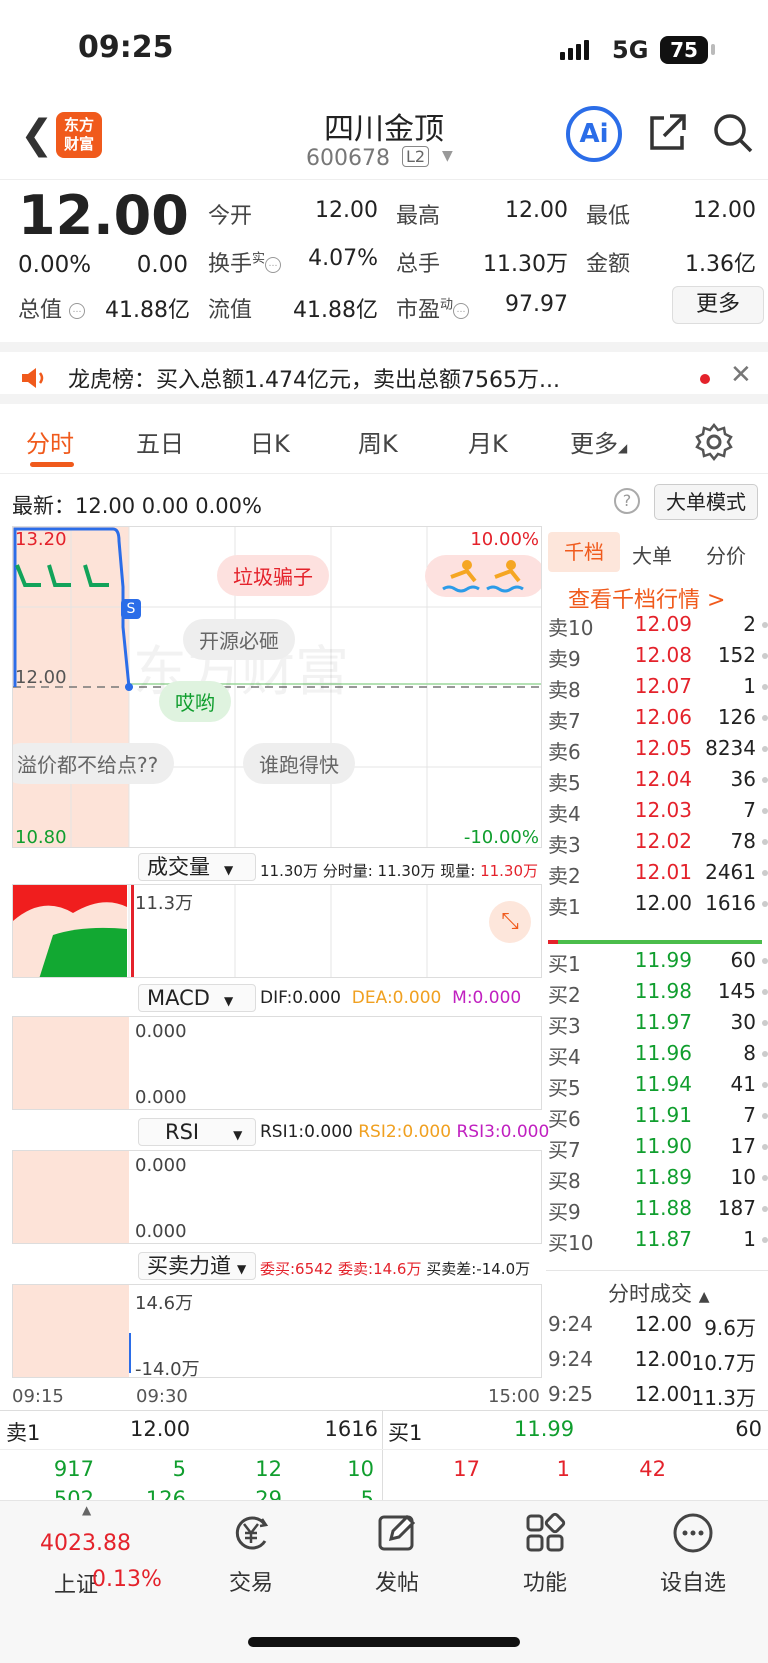 The image size is (768, 1663). What do you see at coordinates (743, 960) in the screenshot?
I see `level-volume: 60` at bounding box center [743, 960].